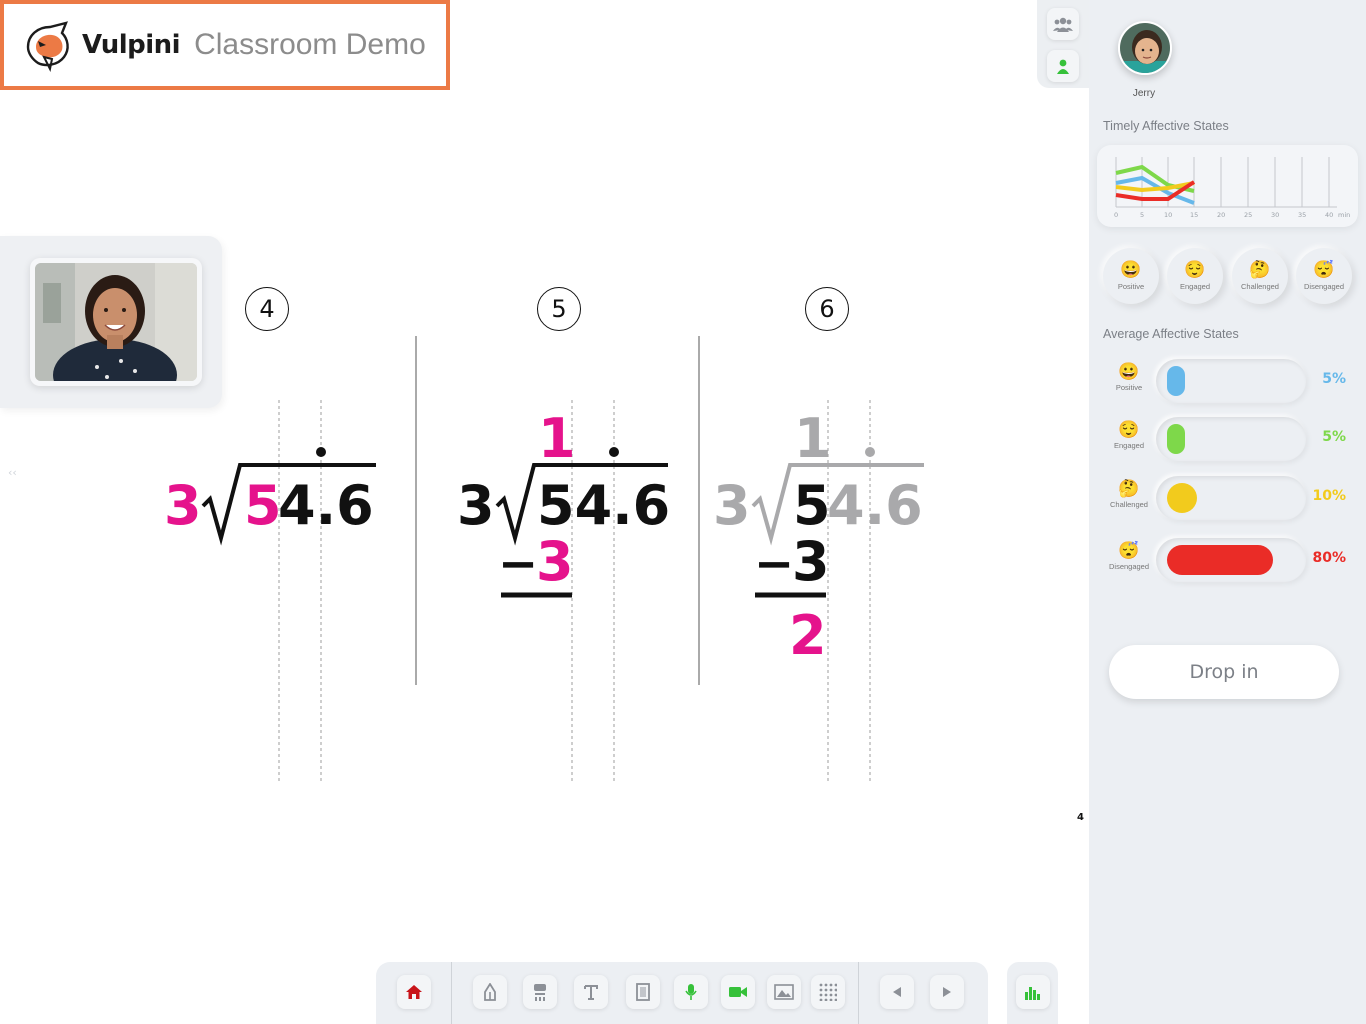 The height and width of the screenshot is (1024, 1366). Describe the element at coordinates (414, 992) in the screenshot. I see `home-button` at that location.